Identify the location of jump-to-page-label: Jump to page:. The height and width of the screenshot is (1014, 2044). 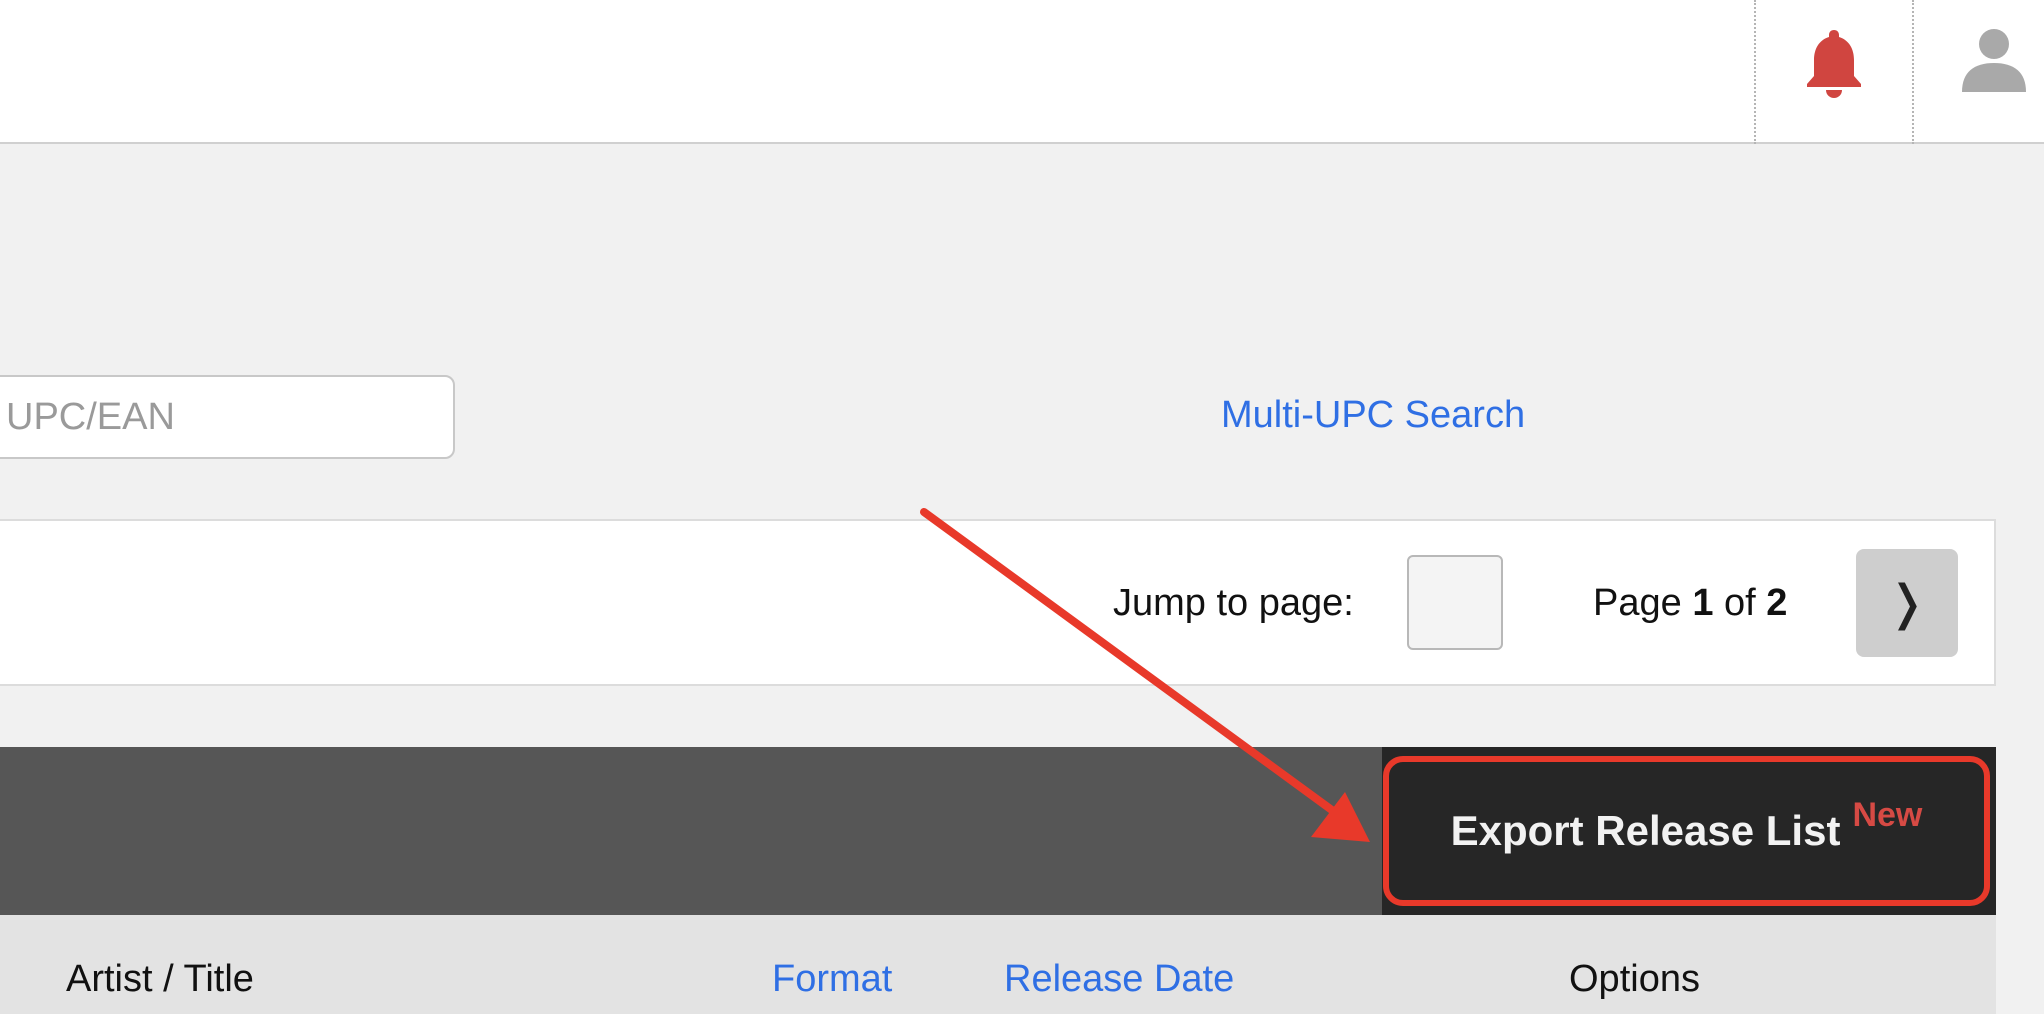
(1233, 603).